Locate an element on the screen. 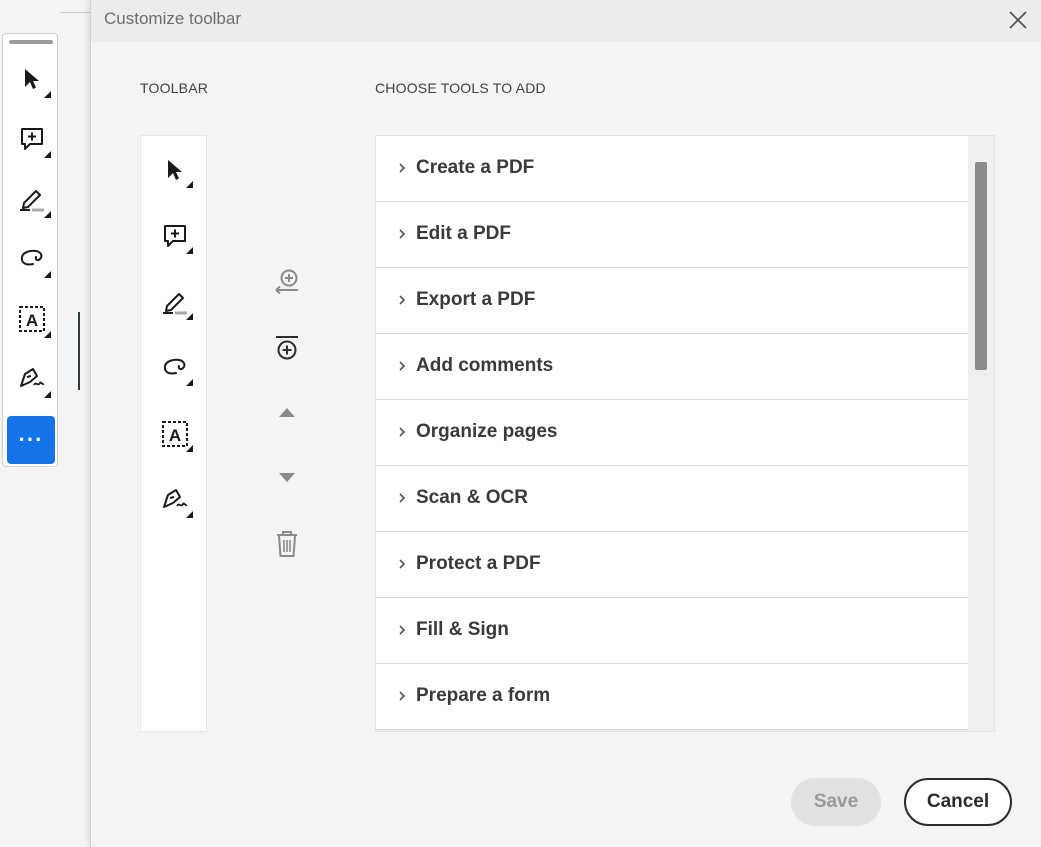  tool-group-label: Prepare a form is located at coordinates (483, 695).